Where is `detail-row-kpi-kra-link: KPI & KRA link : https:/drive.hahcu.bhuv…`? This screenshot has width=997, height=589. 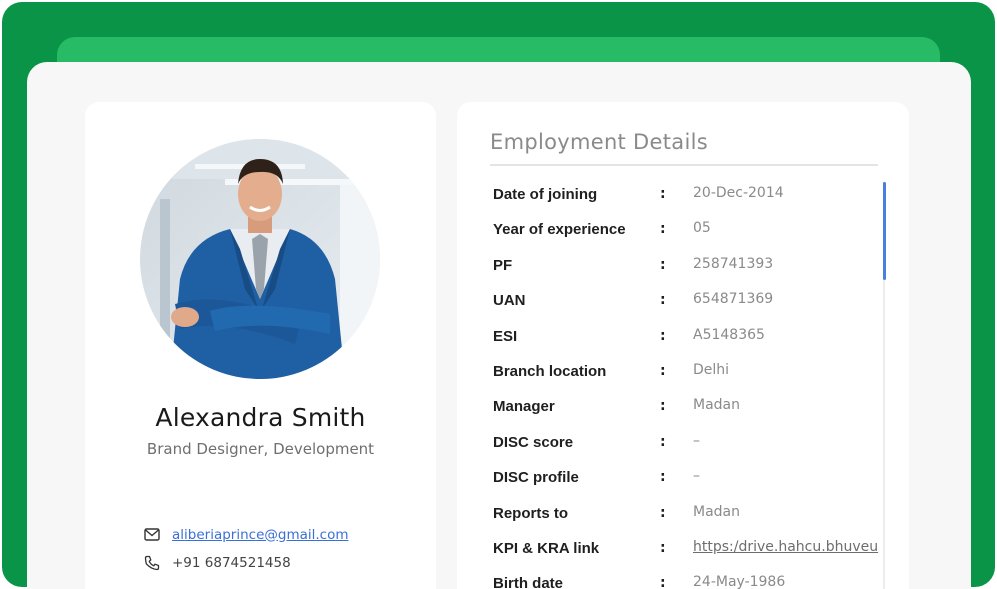
detail-row-kpi-kra-link: KPI & KRA link : https:/drive.hahcu.bhuv… is located at coordinates (693, 553).